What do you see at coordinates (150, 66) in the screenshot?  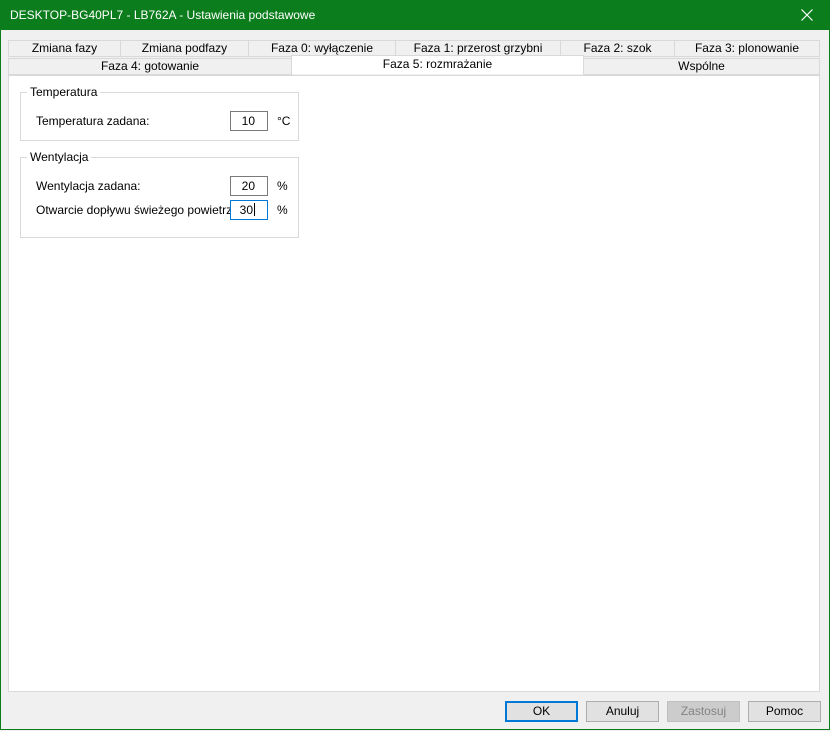 I see `tab-faza-4: Faza 4: gotowanie` at bounding box center [150, 66].